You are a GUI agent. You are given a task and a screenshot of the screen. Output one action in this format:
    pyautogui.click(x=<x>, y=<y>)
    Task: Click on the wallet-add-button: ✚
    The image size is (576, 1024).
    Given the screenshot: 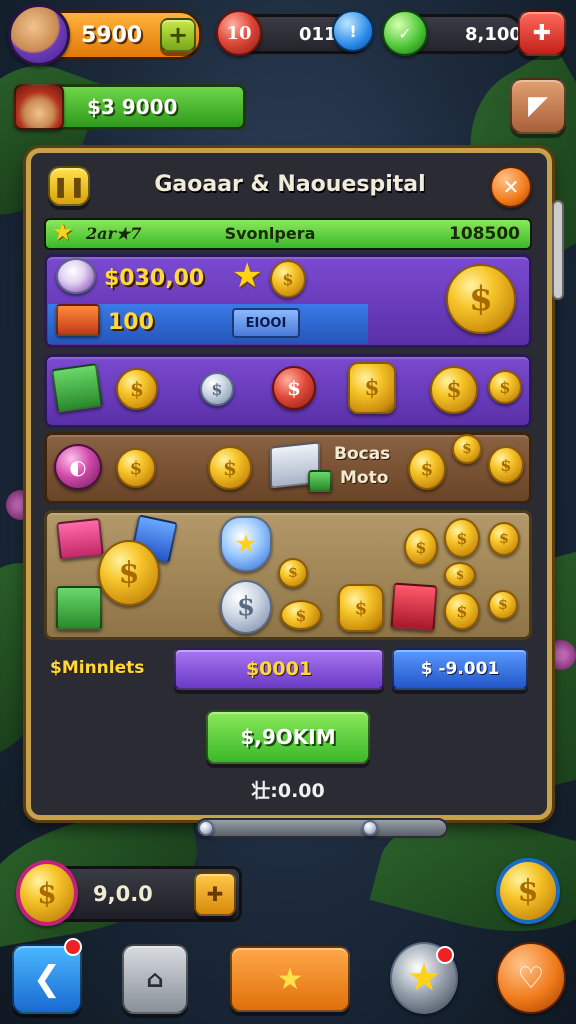 What is the action you would take?
    pyautogui.click(x=215, y=894)
    